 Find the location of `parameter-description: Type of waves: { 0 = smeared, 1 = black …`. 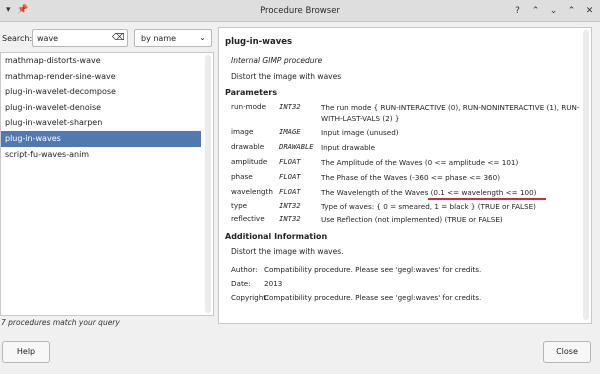

parameter-description: Type of waves: { 0 = smeared, 1 = black … is located at coordinates (428, 206).